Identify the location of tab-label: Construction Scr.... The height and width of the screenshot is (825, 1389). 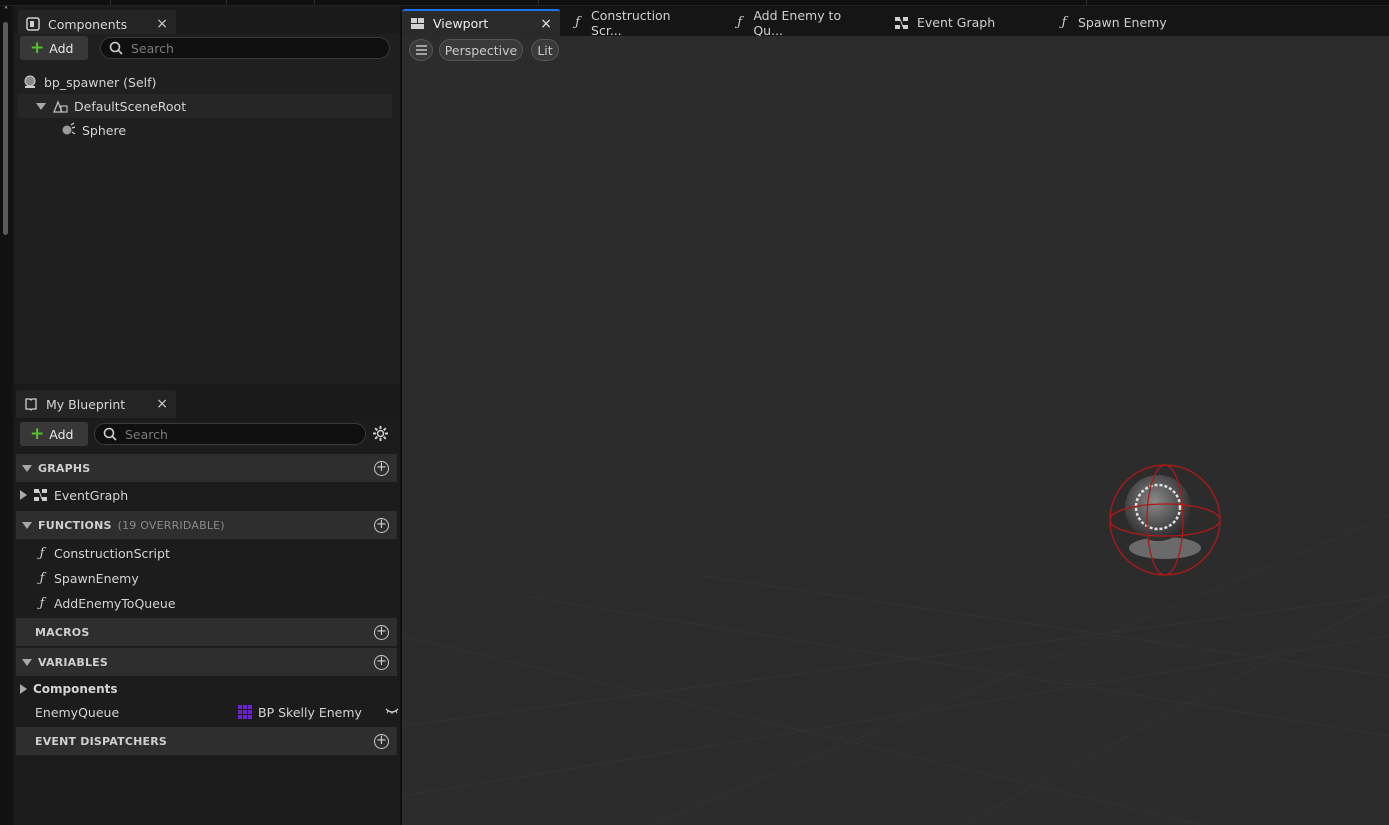
(631, 22).